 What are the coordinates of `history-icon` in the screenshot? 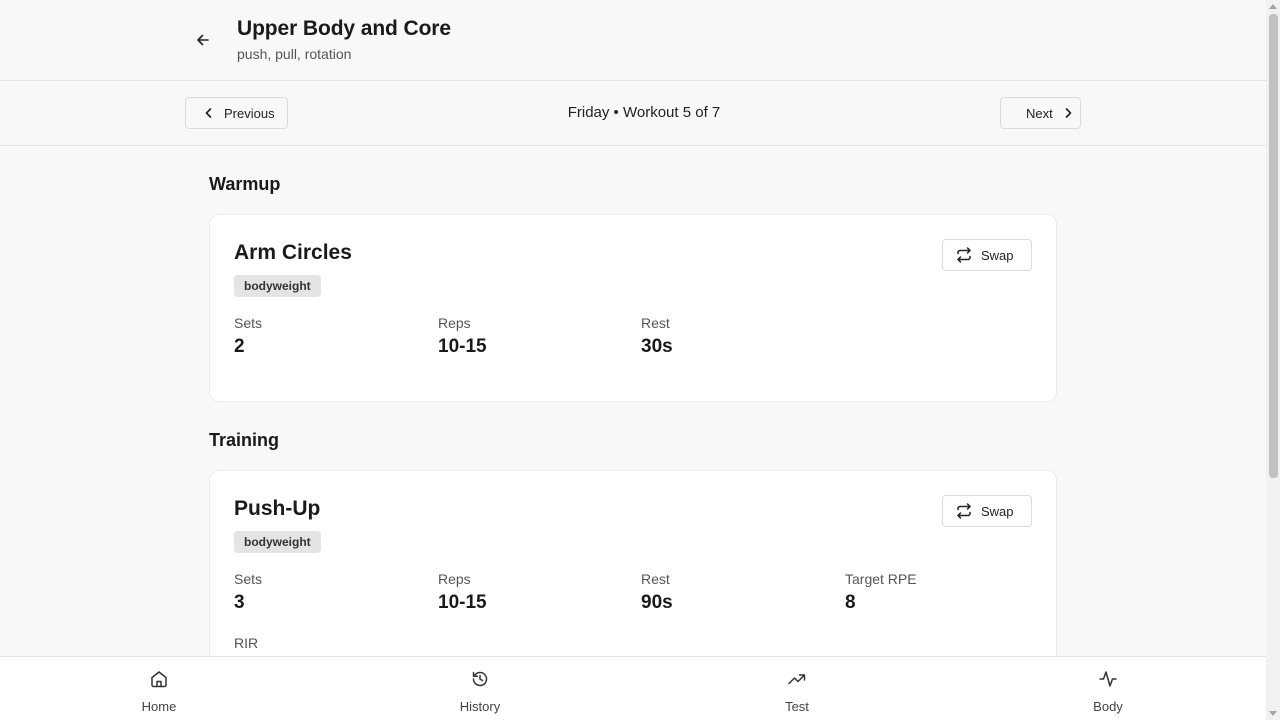 It's located at (480, 679).